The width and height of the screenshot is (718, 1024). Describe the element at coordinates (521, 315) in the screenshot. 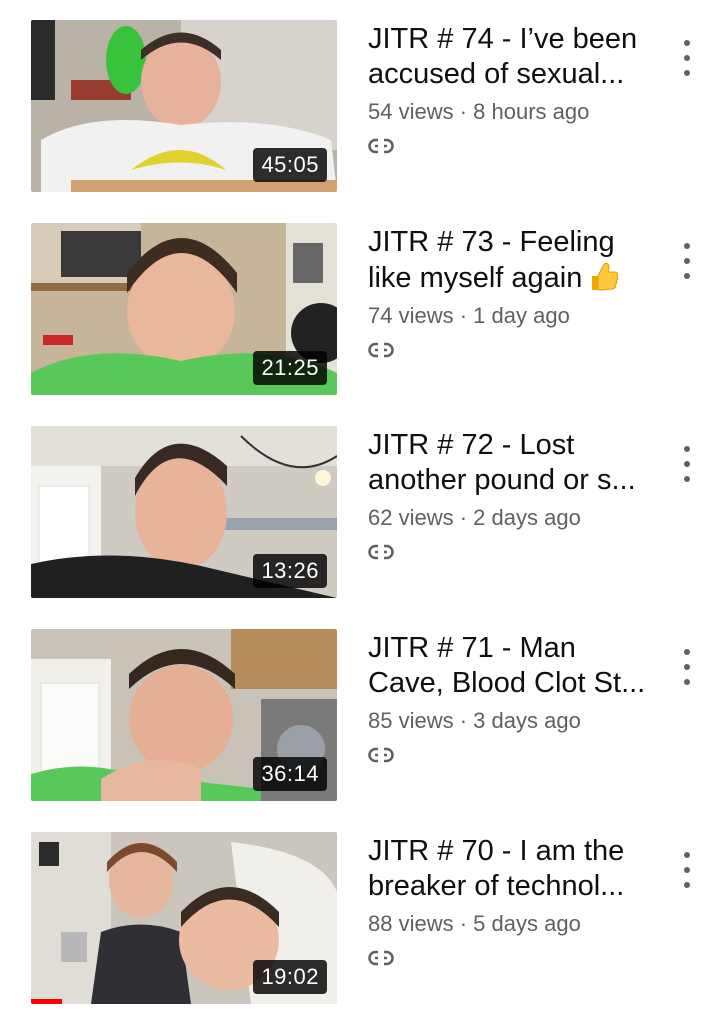

I see `upload-age: 1 day ago` at that location.